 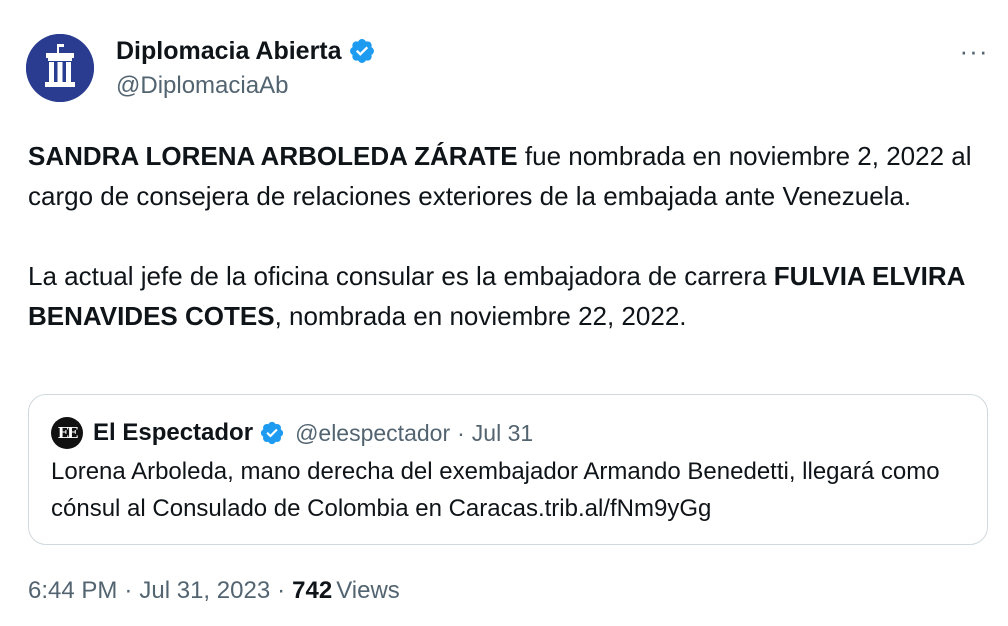 What do you see at coordinates (202, 86) in the screenshot?
I see `author-handle: @DiplomaciaAb` at bounding box center [202, 86].